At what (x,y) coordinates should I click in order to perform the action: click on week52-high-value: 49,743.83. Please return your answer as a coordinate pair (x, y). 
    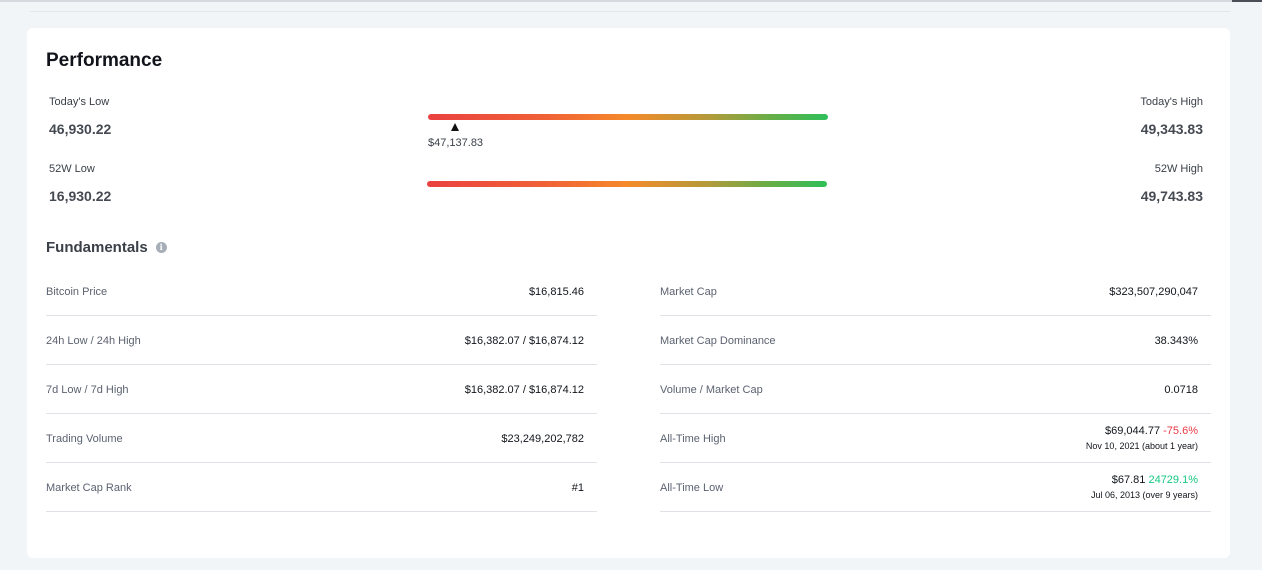
    Looking at the image, I should click on (1171, 196).